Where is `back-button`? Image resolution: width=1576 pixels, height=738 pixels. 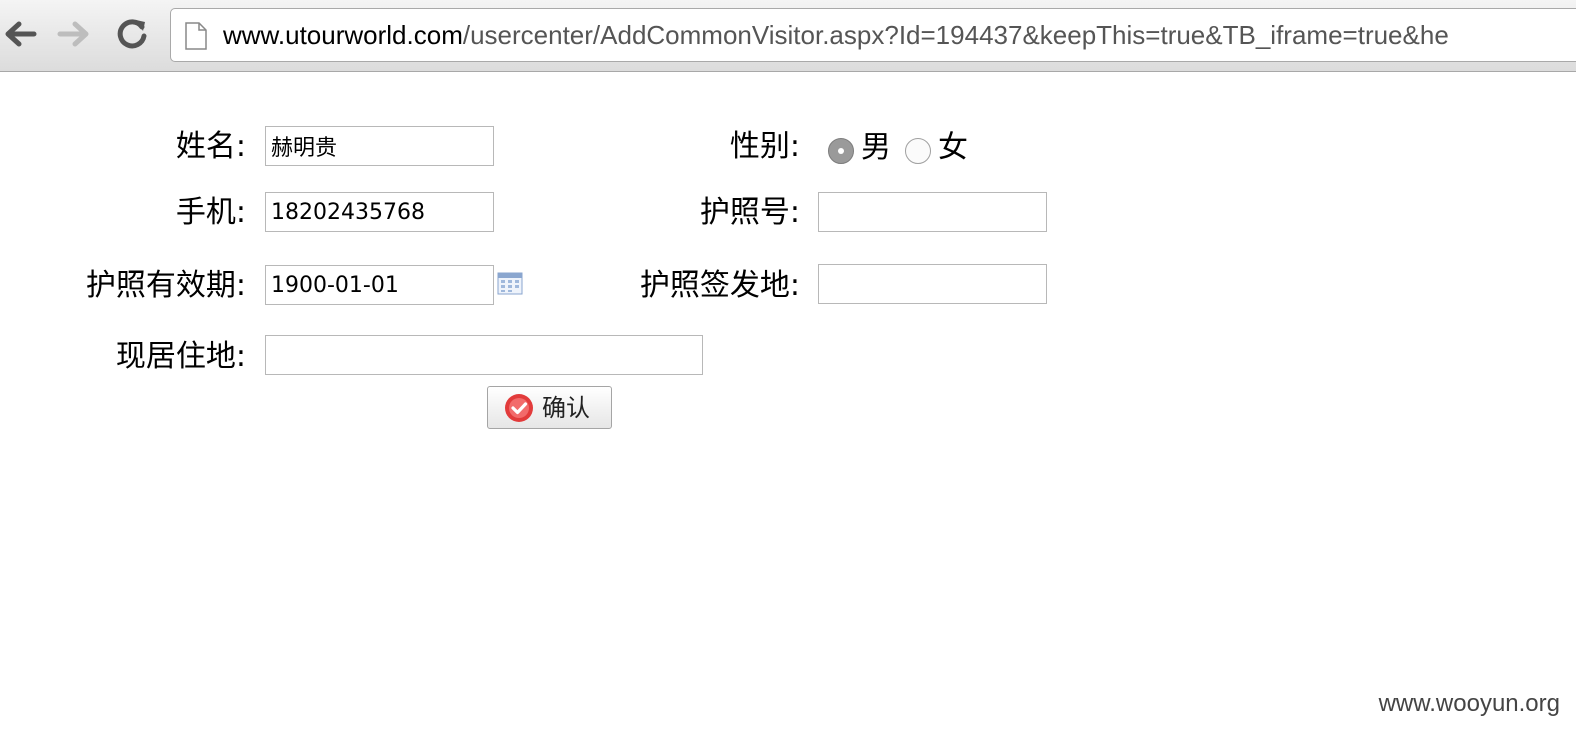 back-button is located at coordinates (20, 34).